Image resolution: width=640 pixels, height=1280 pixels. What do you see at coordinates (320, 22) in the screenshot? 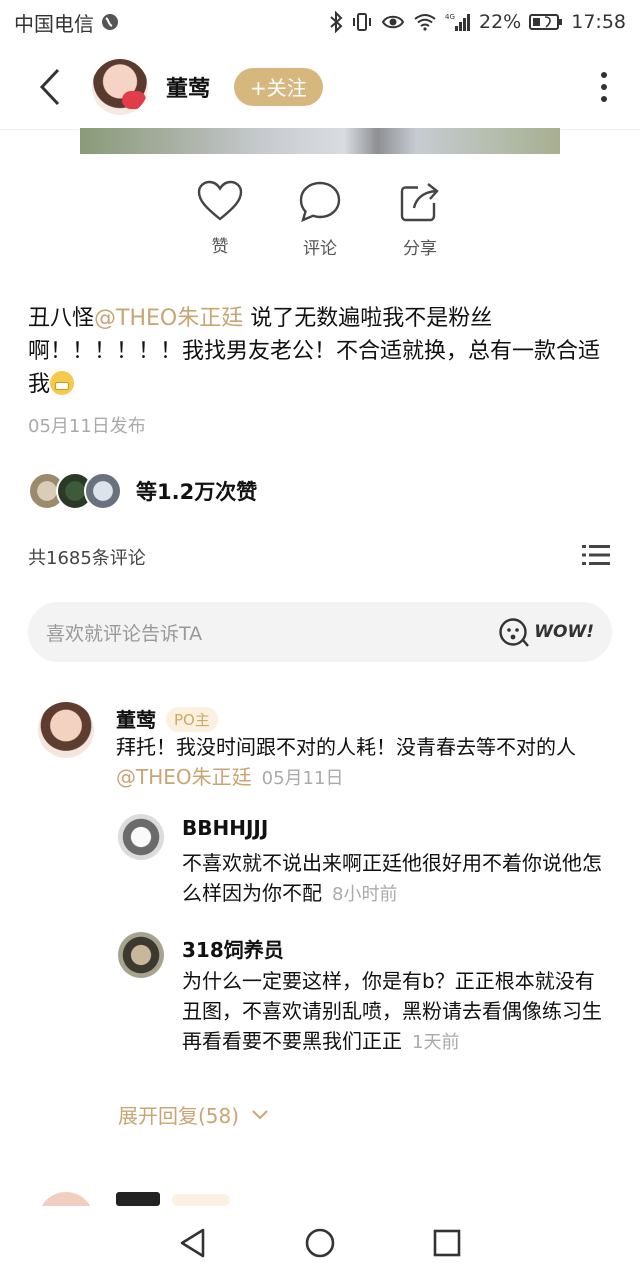
I see `status-bar: 中国电信 4G 22% 17:58` at bounding box center [320, 22].